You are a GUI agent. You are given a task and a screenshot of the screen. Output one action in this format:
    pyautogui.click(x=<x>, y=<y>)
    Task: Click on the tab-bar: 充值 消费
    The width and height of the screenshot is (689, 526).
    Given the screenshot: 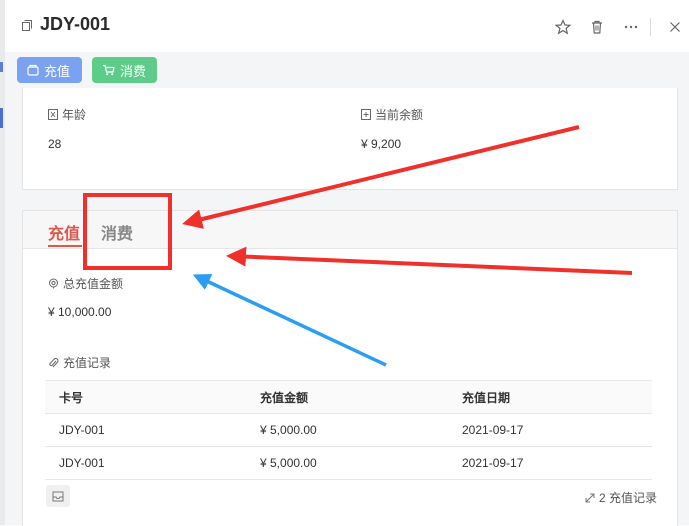 What is the action you would take?
    pyautogui.click(x=350, y=230)
    